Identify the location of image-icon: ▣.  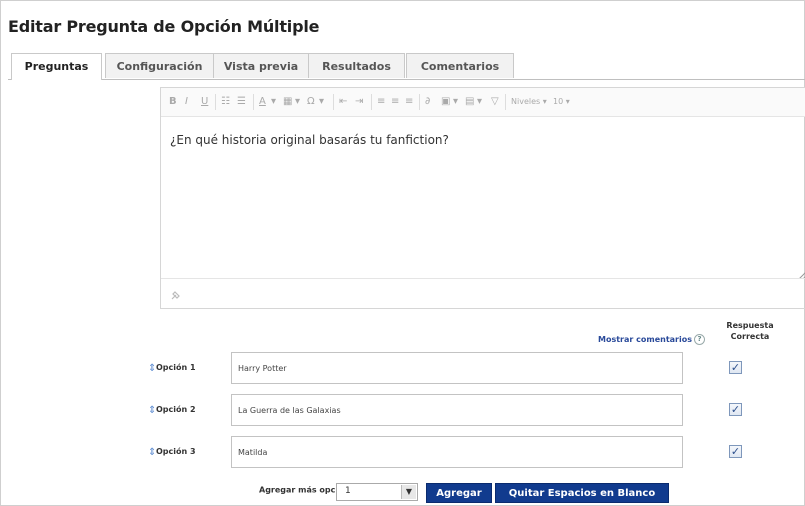
(445, 102).